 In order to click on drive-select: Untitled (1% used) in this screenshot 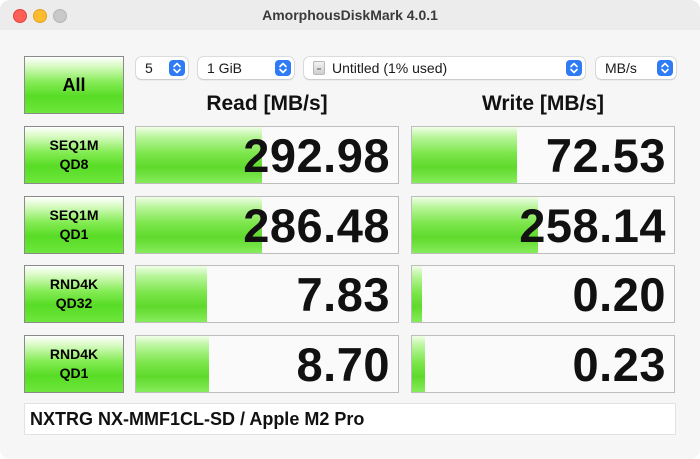, I will do `click(444, 68)`.